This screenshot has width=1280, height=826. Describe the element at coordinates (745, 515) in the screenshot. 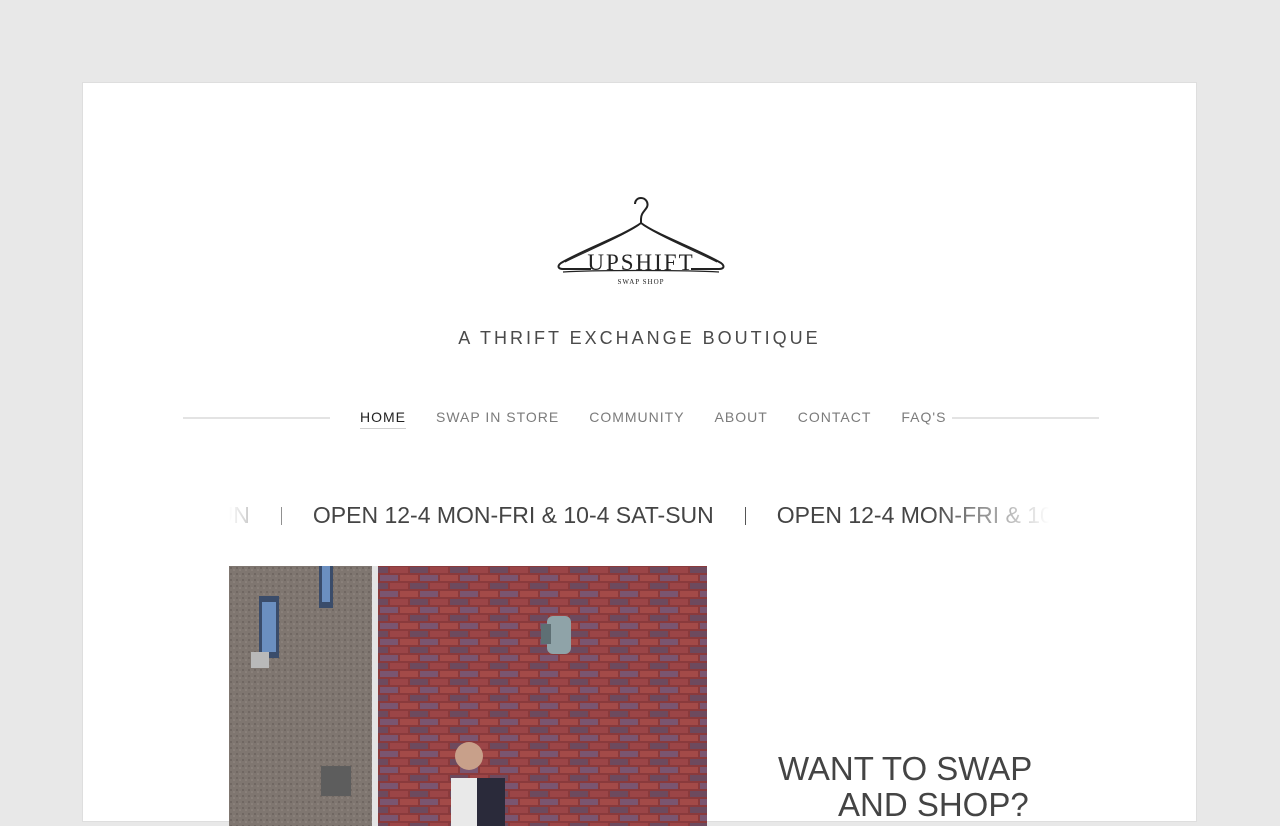

I see `ticker-separator` at that location.